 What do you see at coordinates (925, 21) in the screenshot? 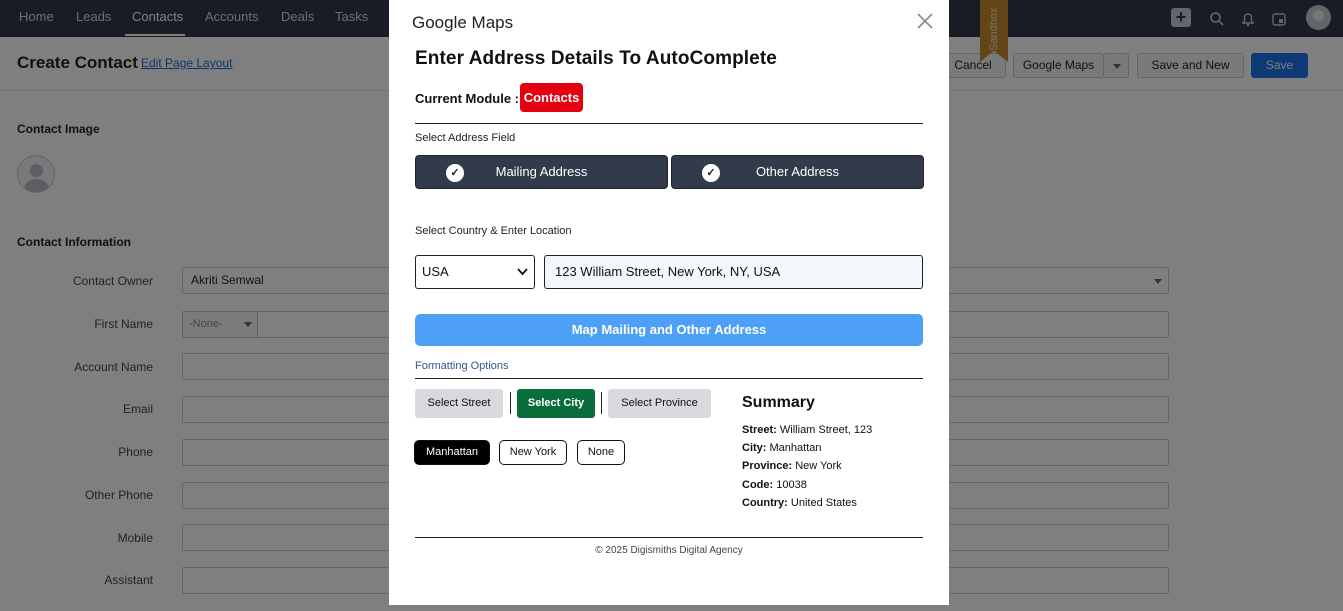
I see `close-icon` at bounding box center [925, 21].